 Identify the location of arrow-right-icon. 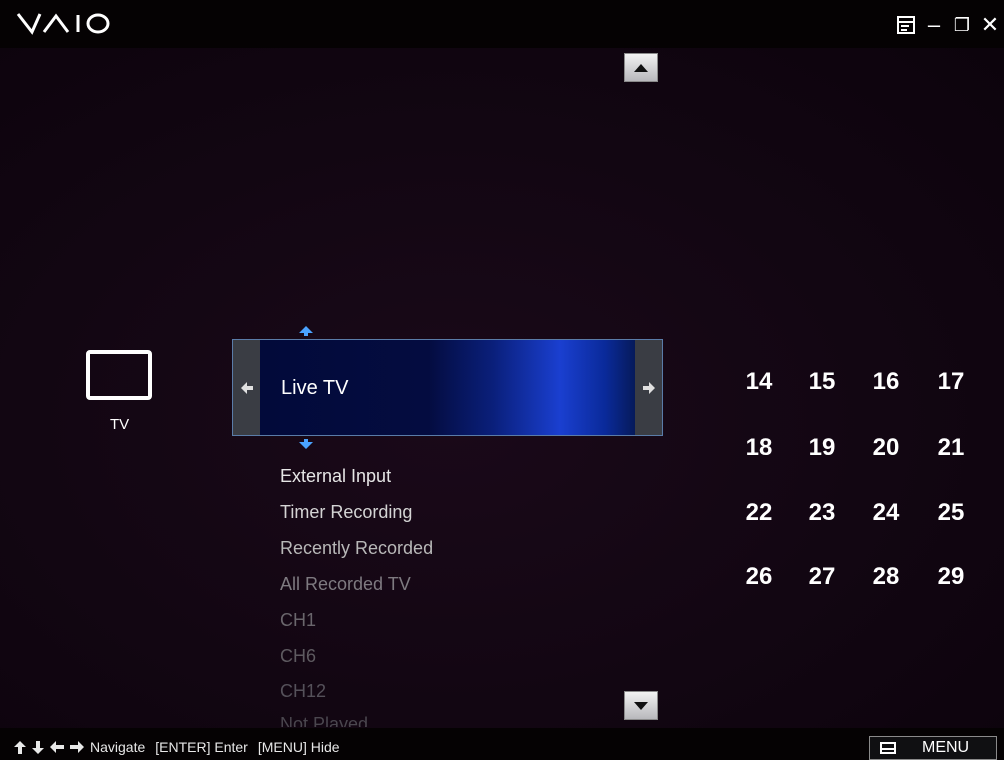
(648, 387).